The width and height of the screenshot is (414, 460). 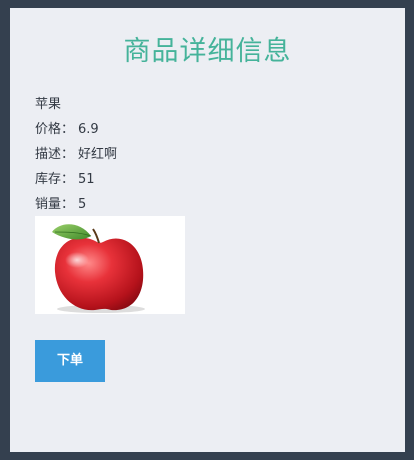 What do you see at coordinates (48, 104) in the screenshot?
I see `product-name: 苹果` at bounding box center [48, 104].